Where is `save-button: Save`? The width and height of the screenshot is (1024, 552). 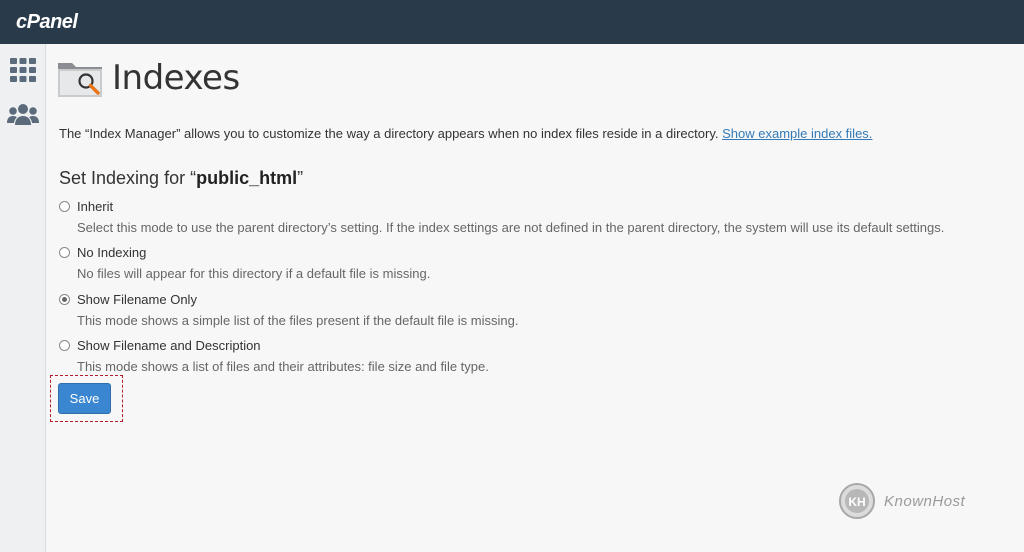 save-button: Save is located at coordinates (84, 398).